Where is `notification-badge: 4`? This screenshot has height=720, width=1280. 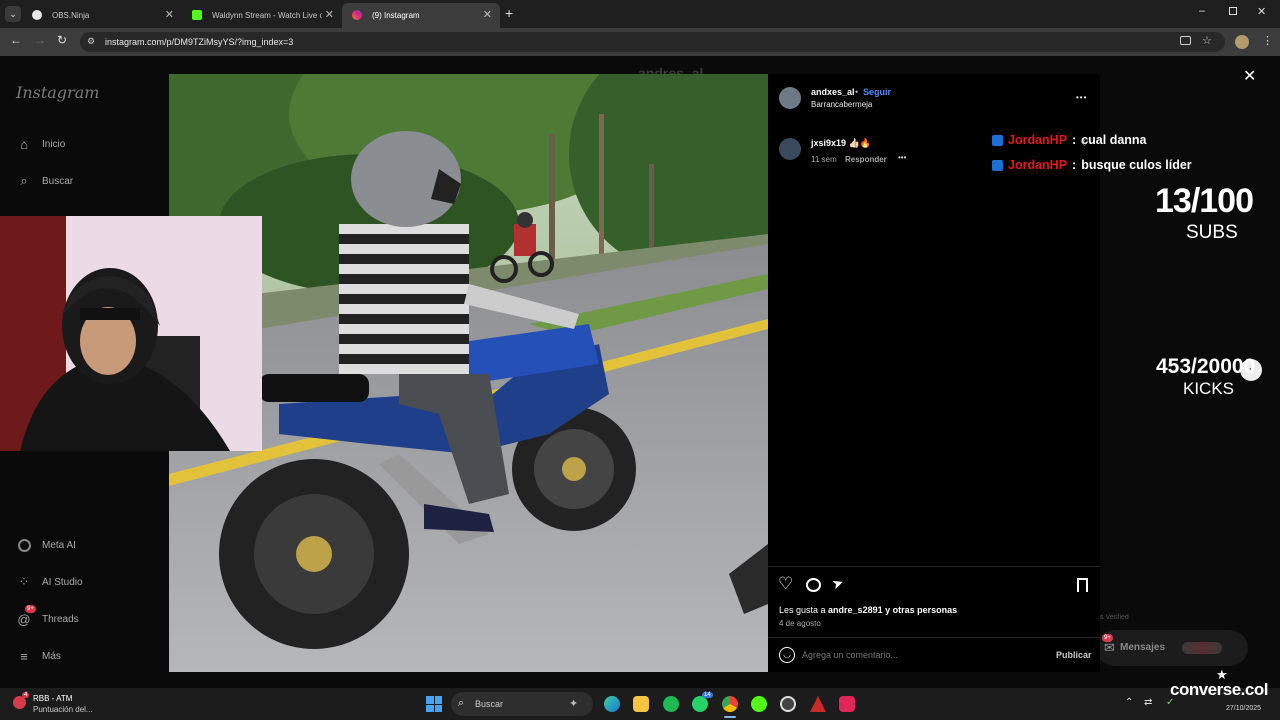 notification-badge: 4 is located at coordinates (26, 695).